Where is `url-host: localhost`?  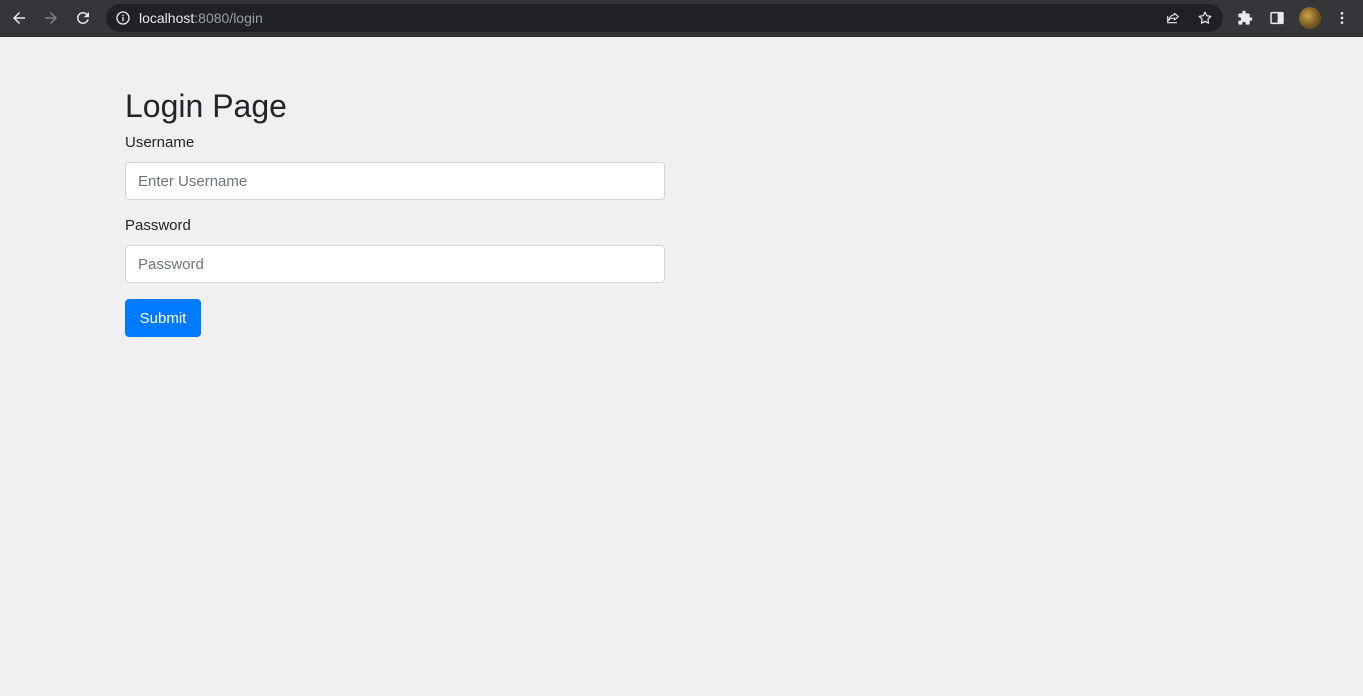 url-host: localhost is located at coordinates (167, 18).